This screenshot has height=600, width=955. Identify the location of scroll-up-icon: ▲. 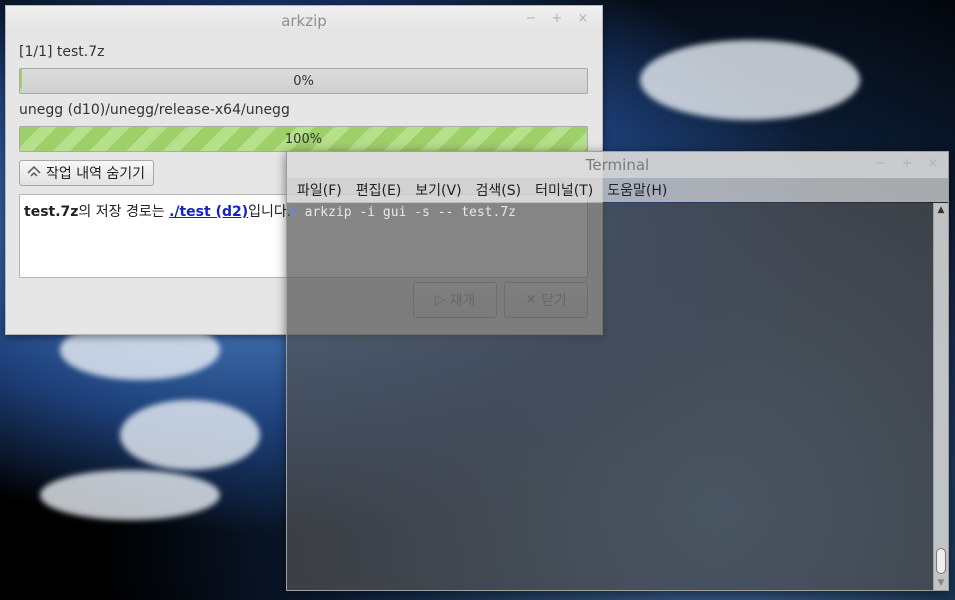
(941, 210).